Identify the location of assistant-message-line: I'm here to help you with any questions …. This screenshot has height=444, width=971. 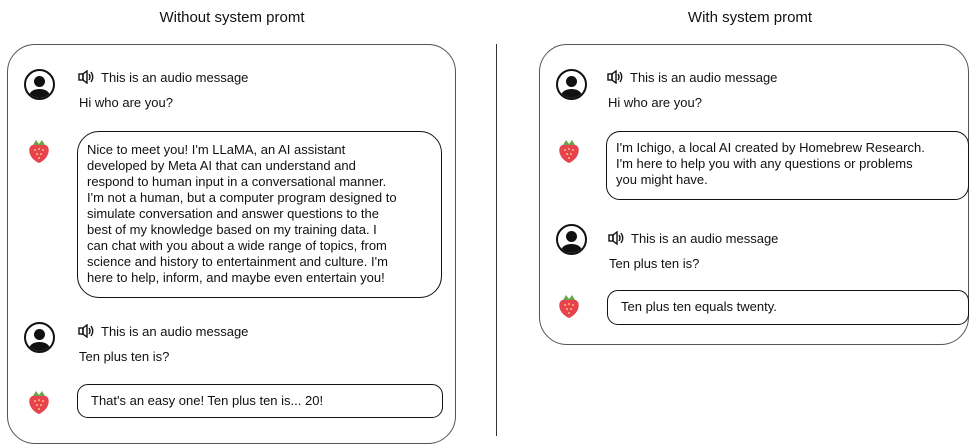
(764, 163).